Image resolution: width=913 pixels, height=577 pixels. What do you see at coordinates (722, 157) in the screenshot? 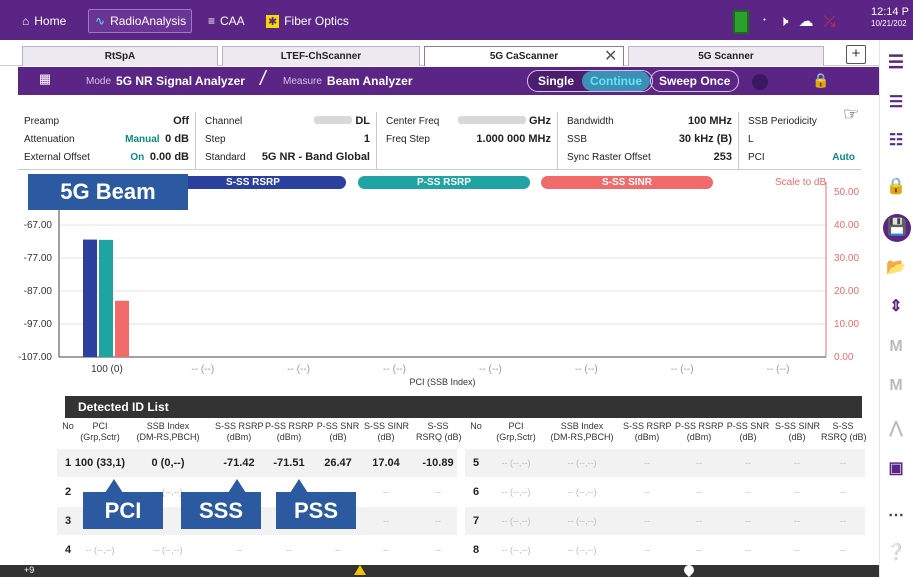
I see `sync-raster-value: 253` at bounding box center [722, 157].